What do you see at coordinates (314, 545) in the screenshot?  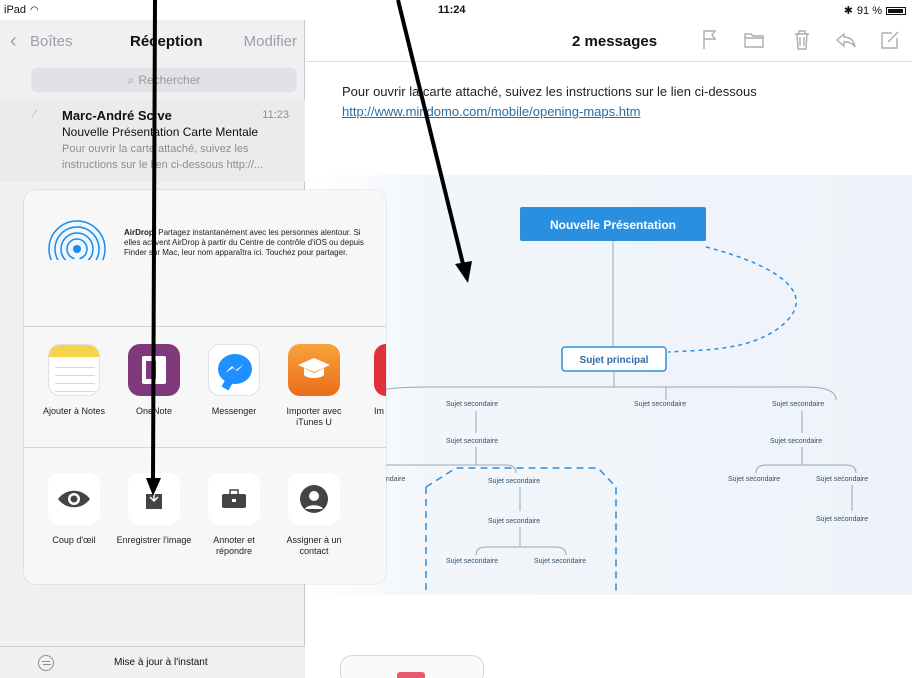 I see `action-label: Assigner à un contact` at bounding box center [314, 545].